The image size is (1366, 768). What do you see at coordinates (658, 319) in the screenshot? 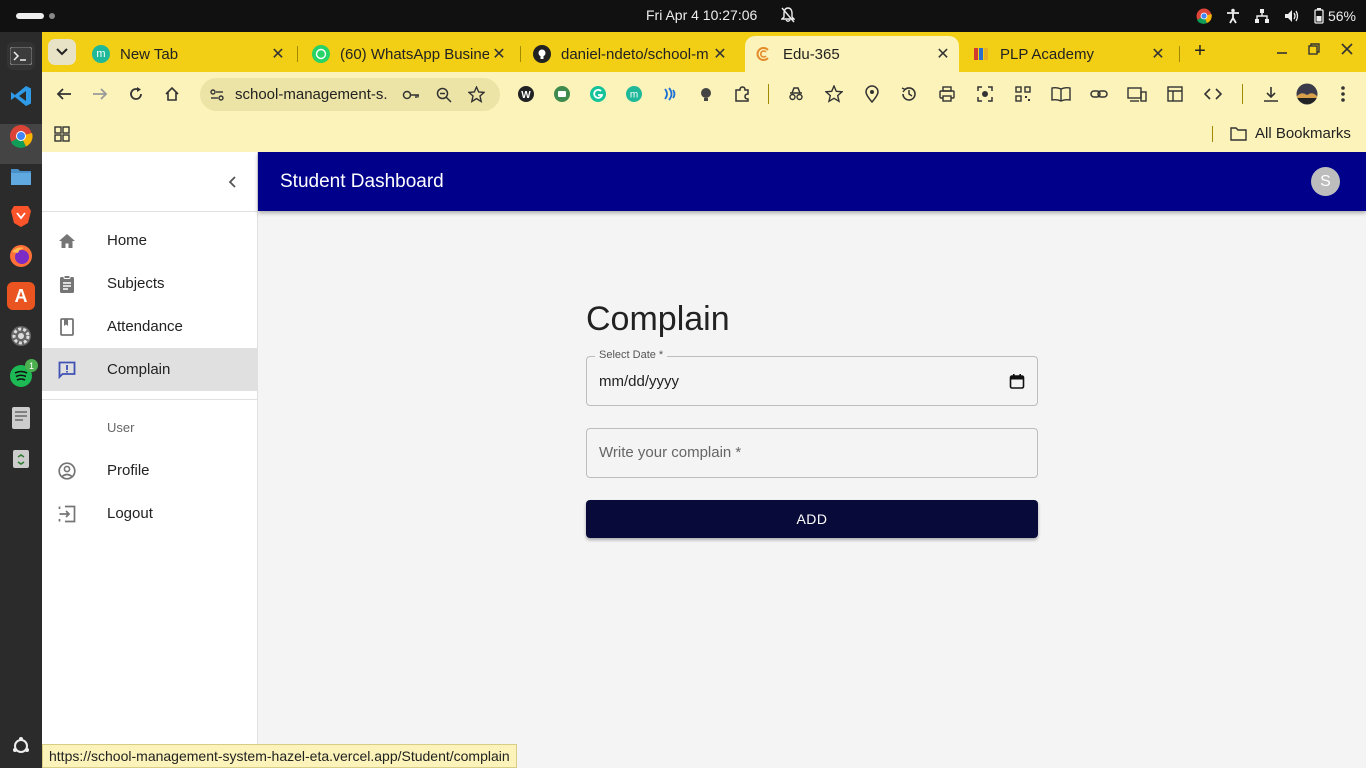
I see `form-heading: Complain` at bounding box center [658, 319].